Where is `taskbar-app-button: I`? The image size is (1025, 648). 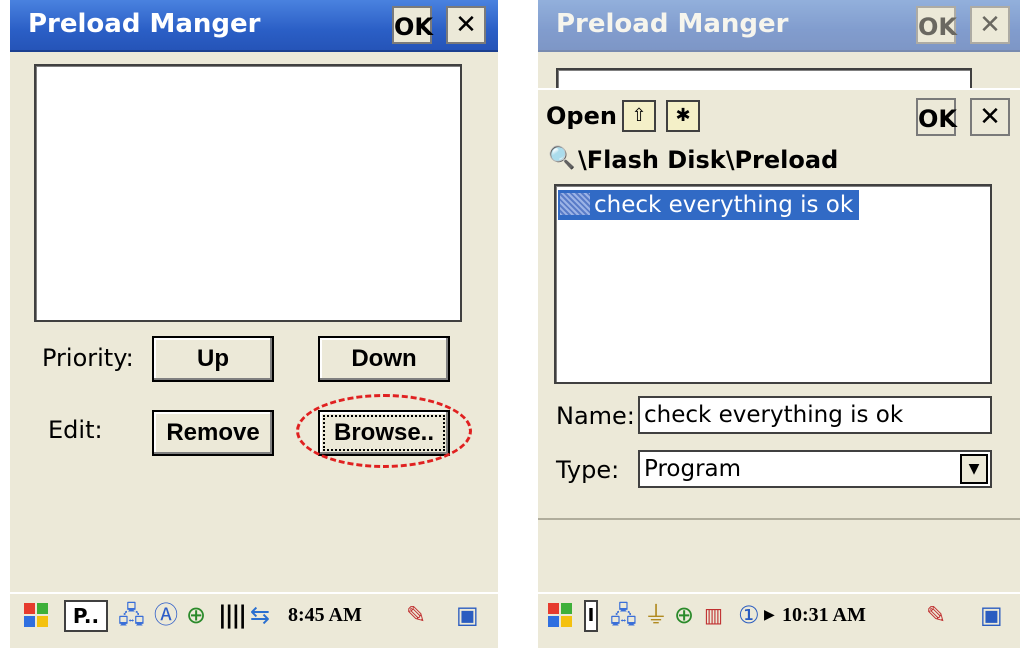
taskbar-app-button: I is located at coordinates (591, 616).